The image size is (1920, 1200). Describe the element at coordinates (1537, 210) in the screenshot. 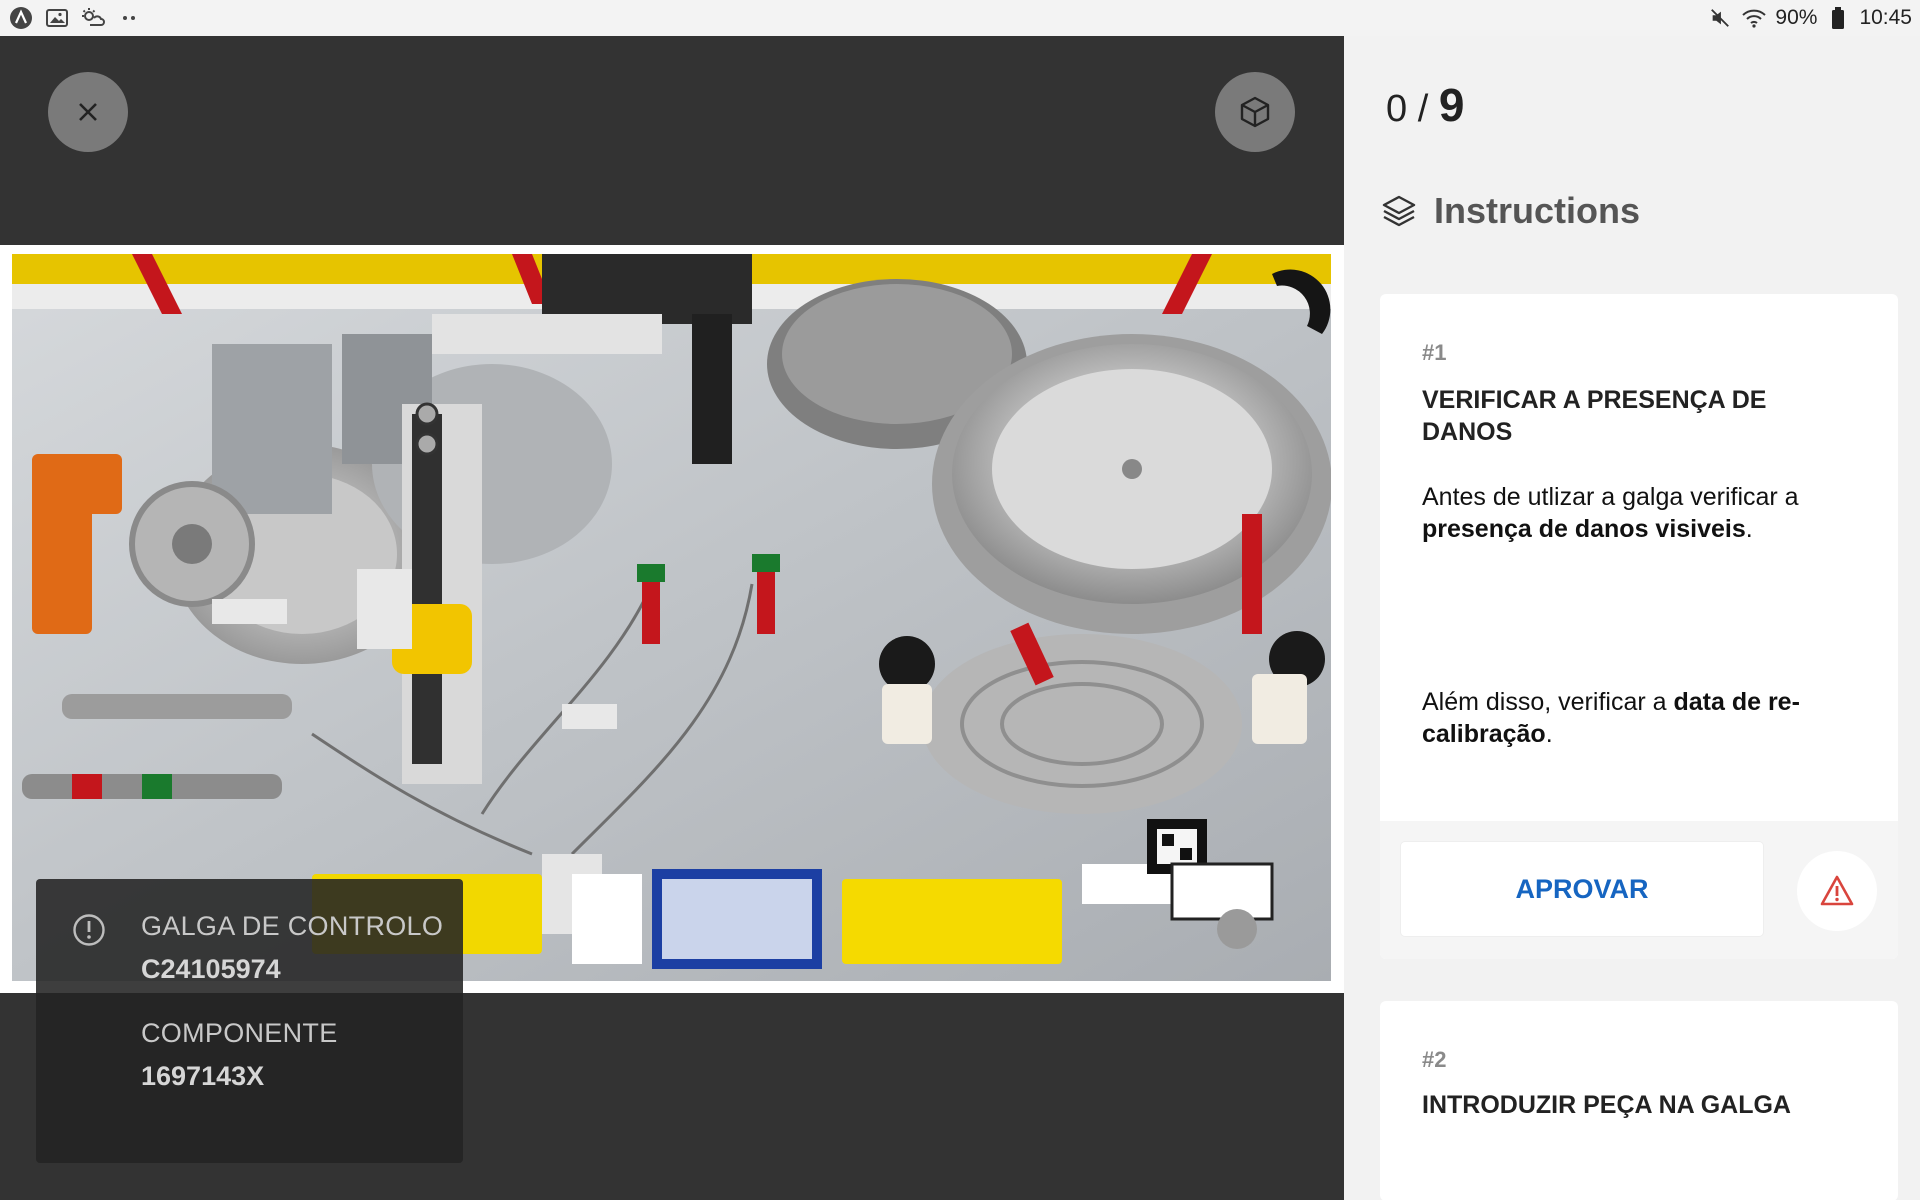

I see `instructions-title: Instructions` at that location.